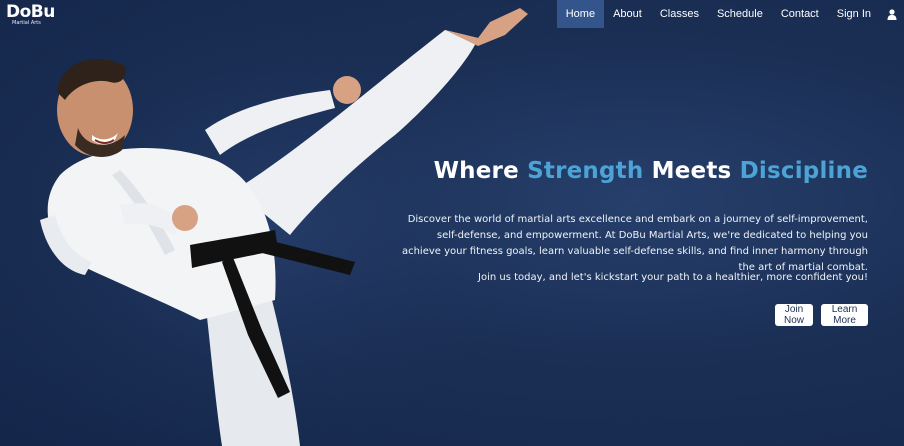 The width and height of the screenshot is (904, 446). Describe the element at coordinates (800, 14) in the screenshot. I see `nav-contact: Contact` at that location.